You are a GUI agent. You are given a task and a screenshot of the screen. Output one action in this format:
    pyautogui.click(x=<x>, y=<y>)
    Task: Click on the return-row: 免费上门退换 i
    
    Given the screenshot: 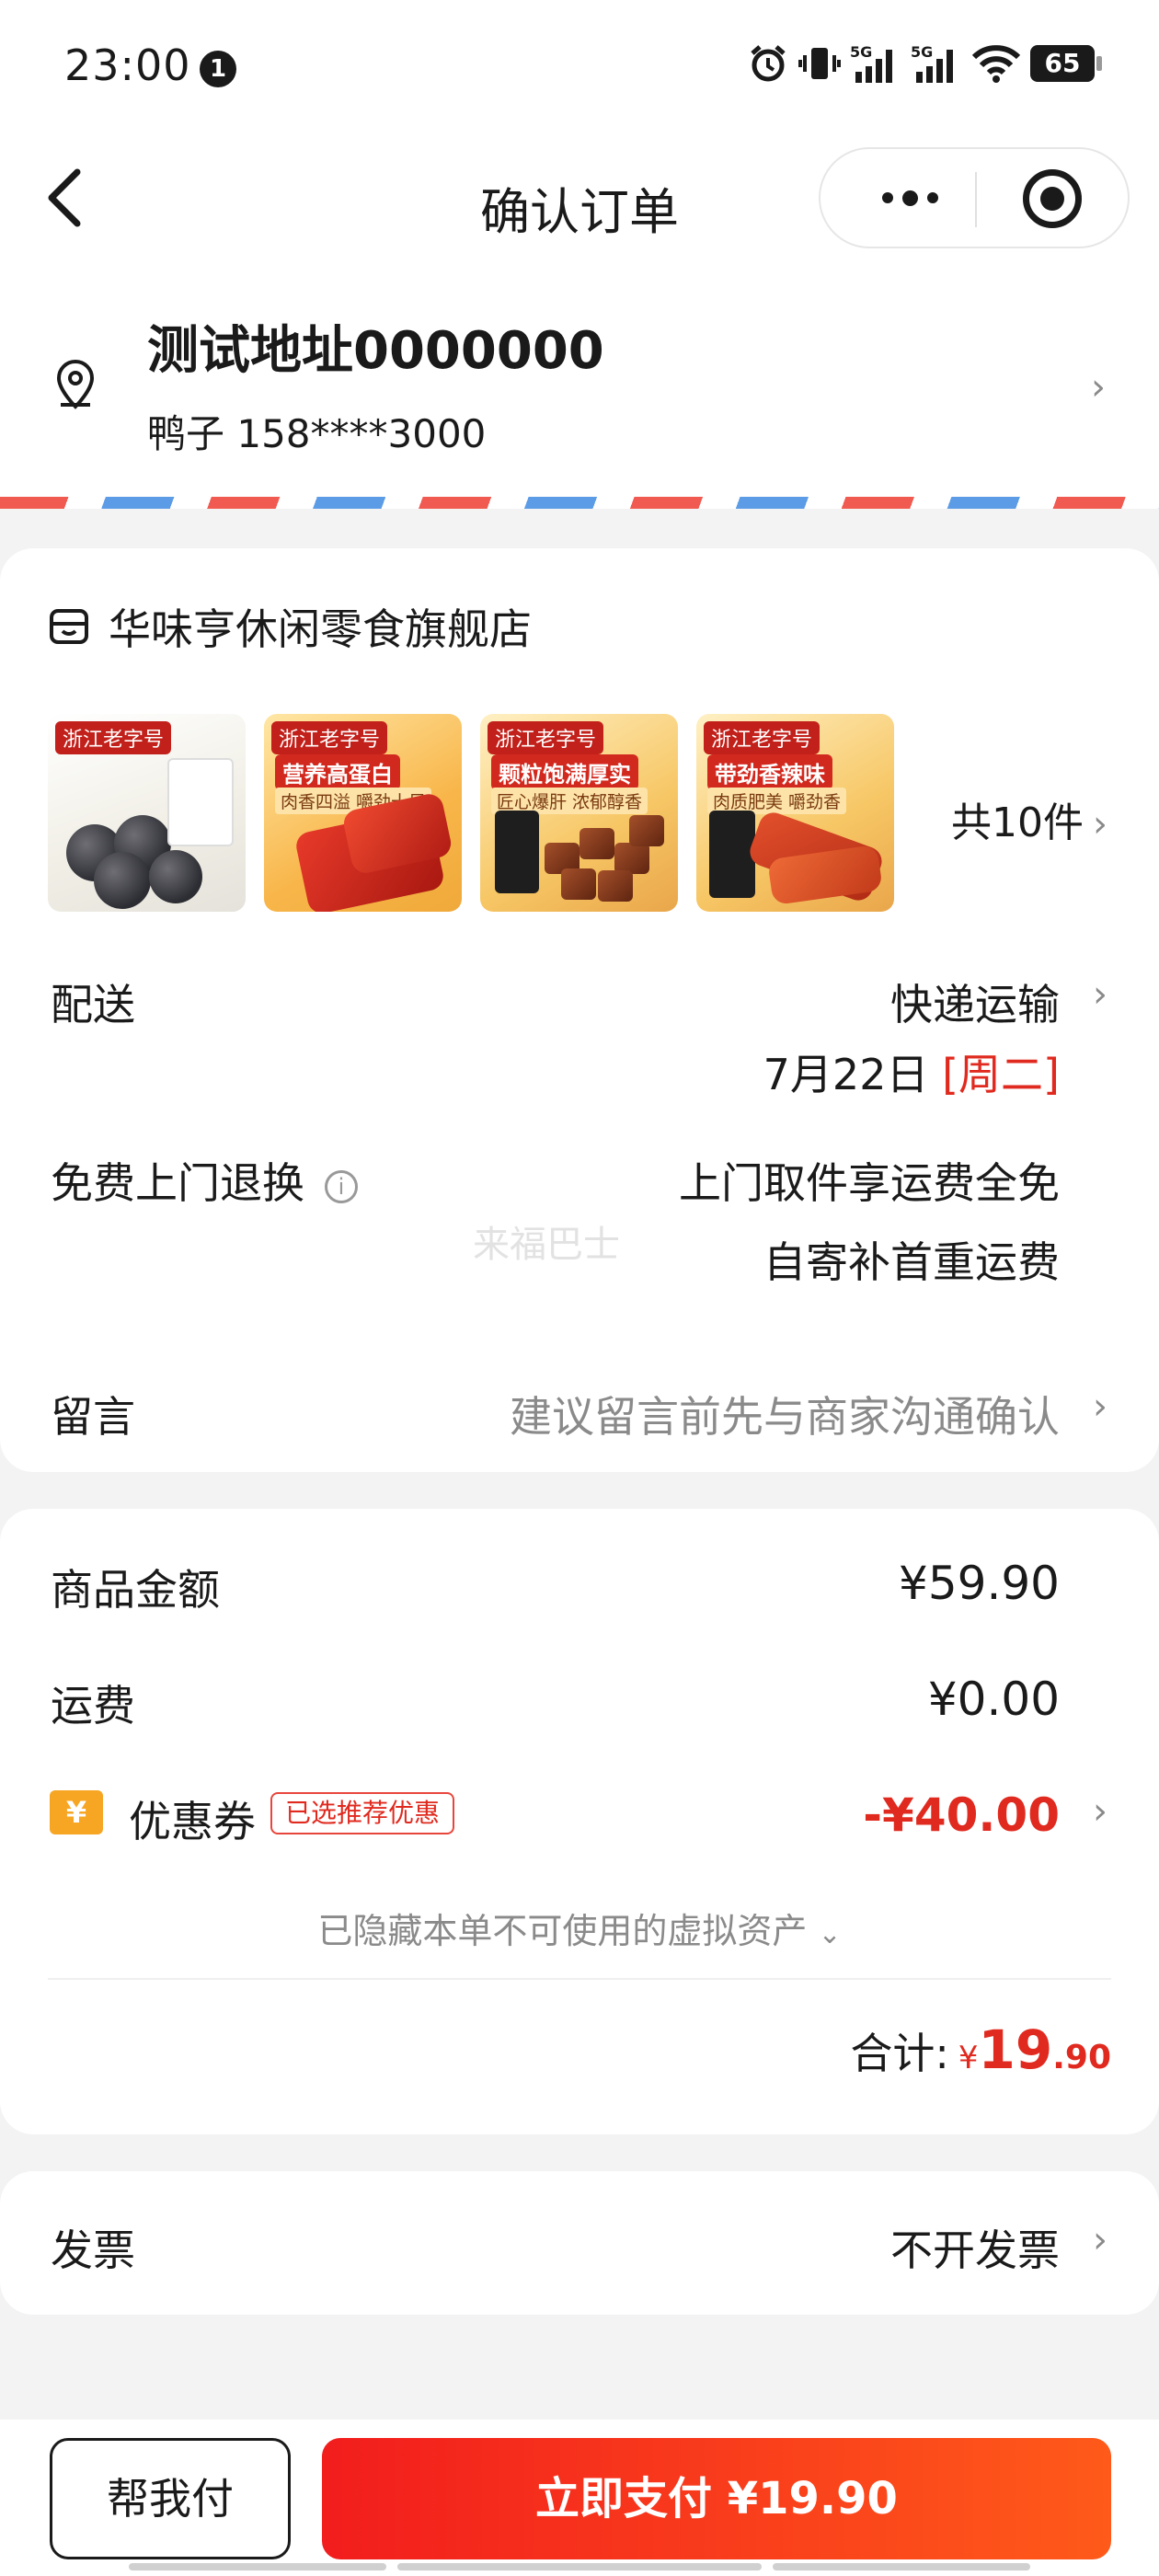 What is the action you would take?
    pyautogui.click(x=204, y=1180)
    